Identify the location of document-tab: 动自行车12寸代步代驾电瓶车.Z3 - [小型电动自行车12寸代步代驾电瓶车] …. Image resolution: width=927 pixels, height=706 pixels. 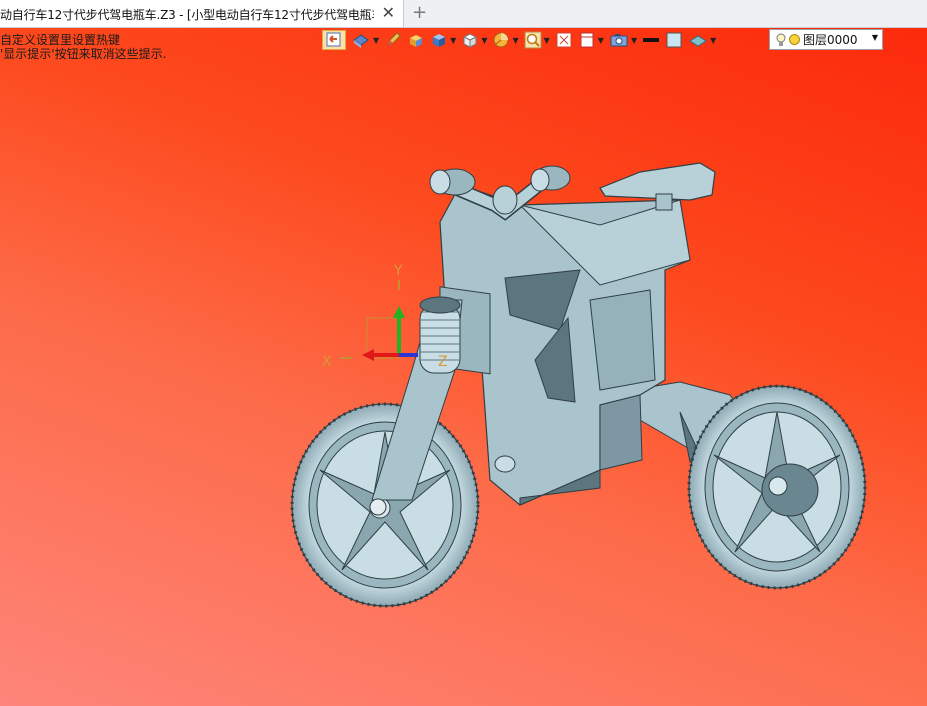
(202, 13).